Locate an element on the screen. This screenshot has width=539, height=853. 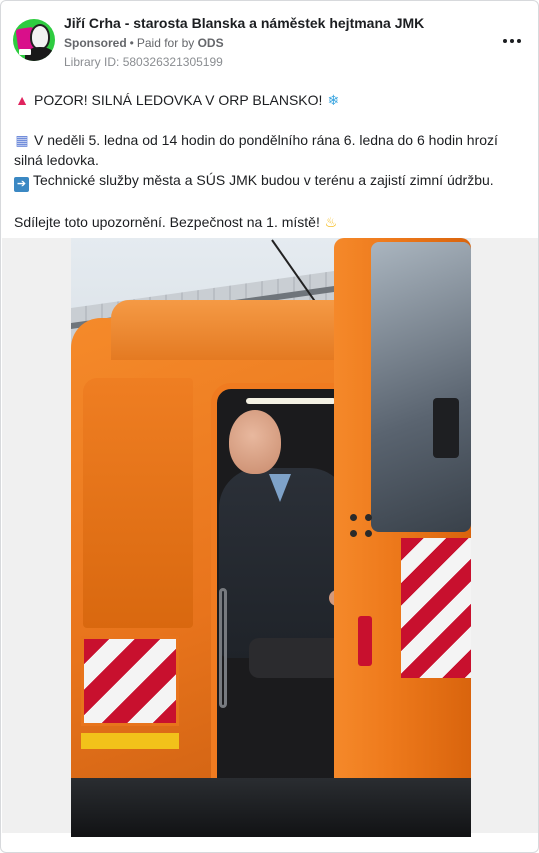
sponsored-line: Sponsored • Paid for by ODS is located at coordinates (144, 43).